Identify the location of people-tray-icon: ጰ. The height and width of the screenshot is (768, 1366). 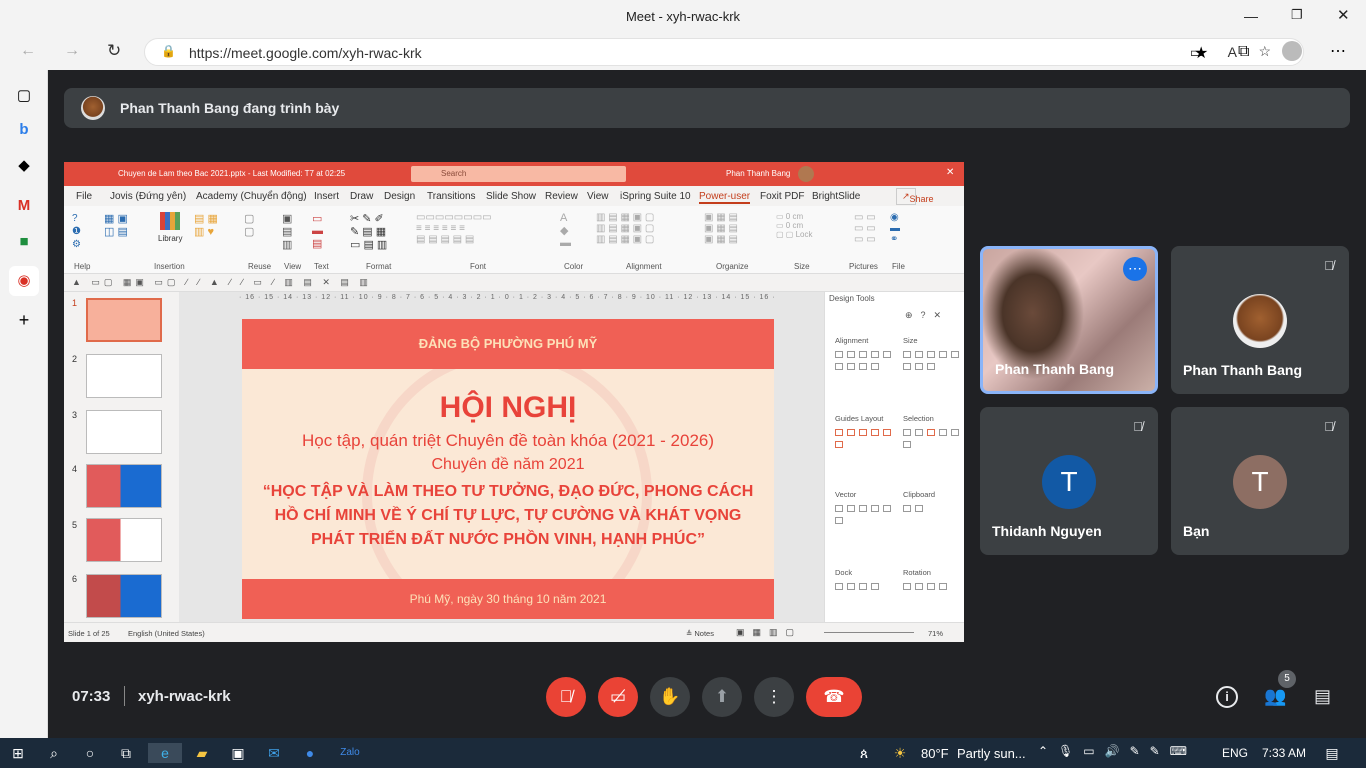
(864, 753).